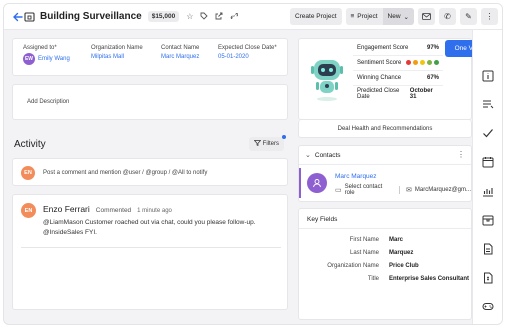 The image size is (512, 330). I want to click on project-label: Project, so click(367, 16).